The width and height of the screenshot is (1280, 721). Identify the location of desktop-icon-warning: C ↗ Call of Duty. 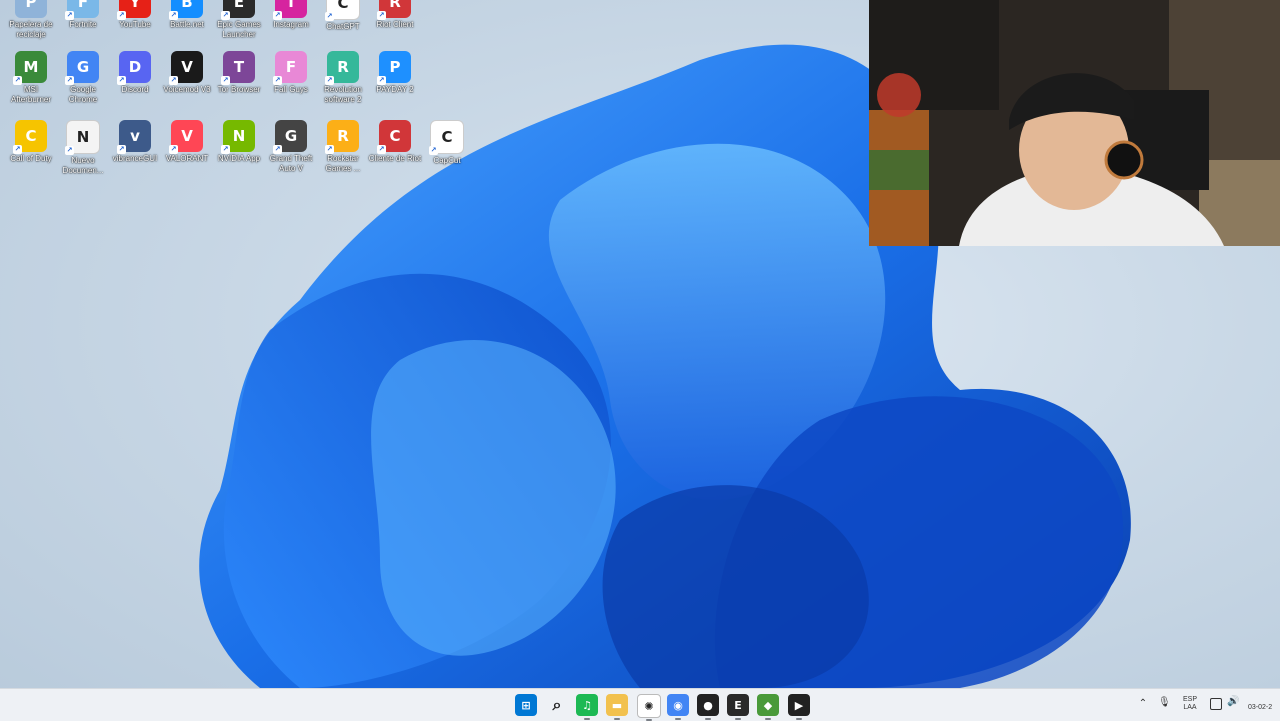
(31, 142).